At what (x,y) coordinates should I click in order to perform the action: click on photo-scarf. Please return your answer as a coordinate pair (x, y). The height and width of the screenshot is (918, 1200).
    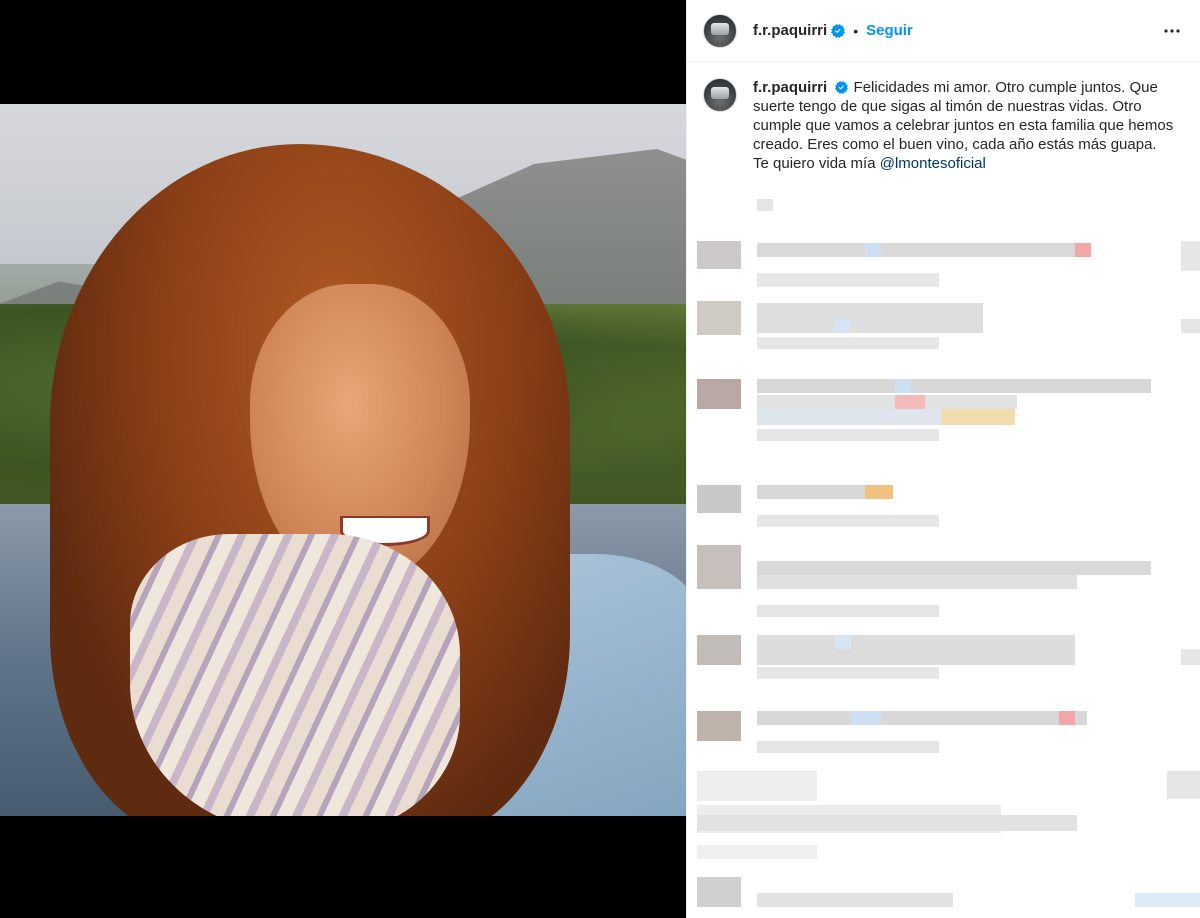
    Looking at the image, I should click on (295, 675).